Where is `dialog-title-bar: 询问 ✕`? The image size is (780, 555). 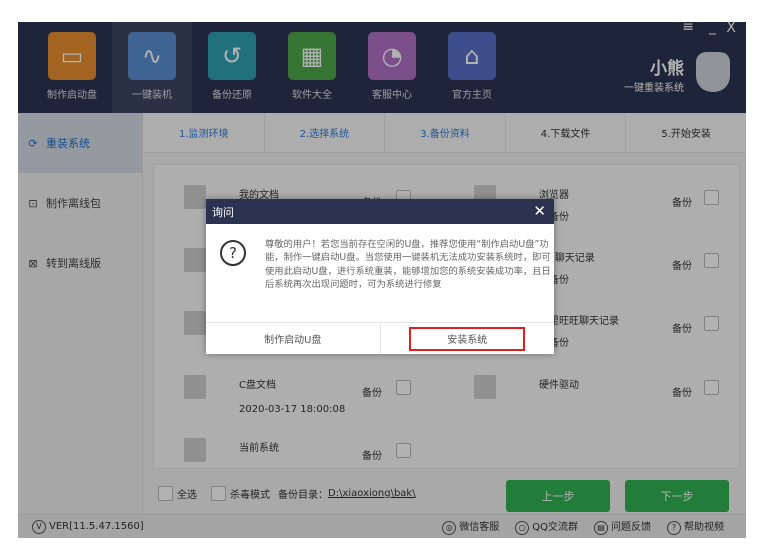
dialog-title-bar: 询问 ✕ is located at coordinates (380, 211).